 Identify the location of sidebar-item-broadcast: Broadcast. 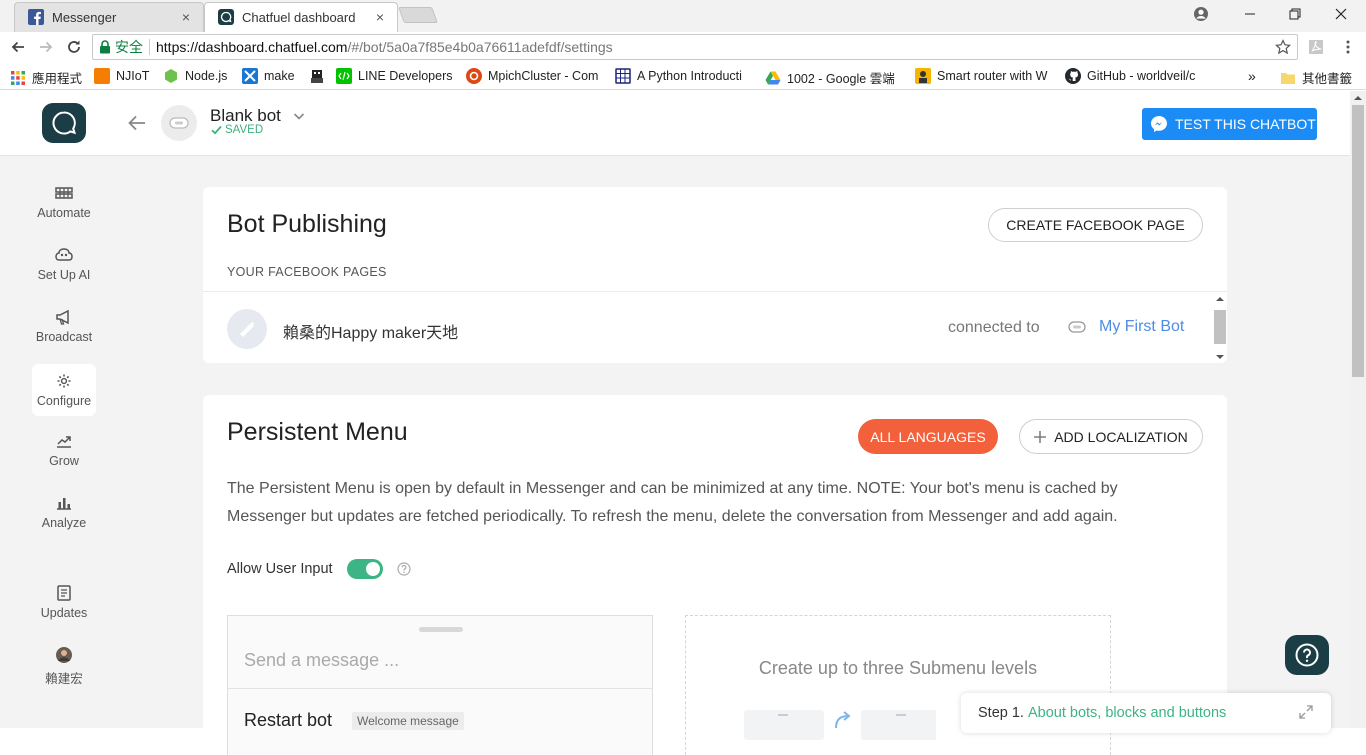
(64, 326).